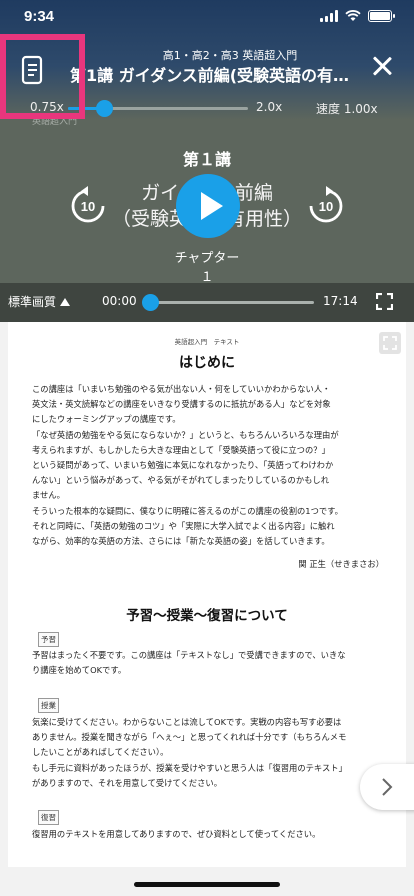  Describe the element at coordinates (181, 541) in the screenshot. I see `intro-line: ながら、効率的な英語の方法、さらには「新たな英語の姿」を話していきます。` at that location.